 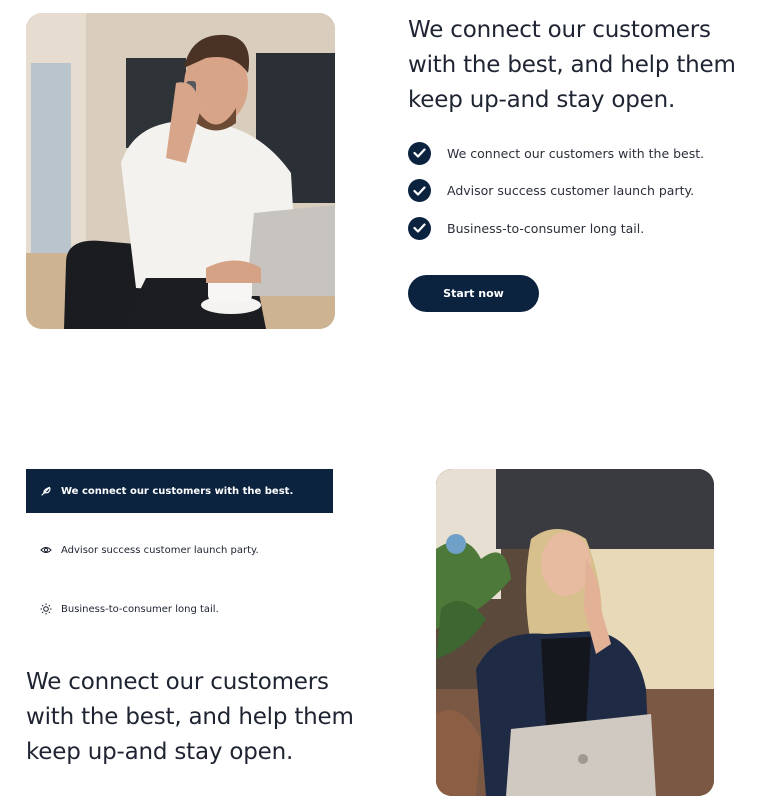 What do you see at coordinates (575, 632) in the screenshot?
I see `woman-on-phone-photo` at bounding box center [575, 632].